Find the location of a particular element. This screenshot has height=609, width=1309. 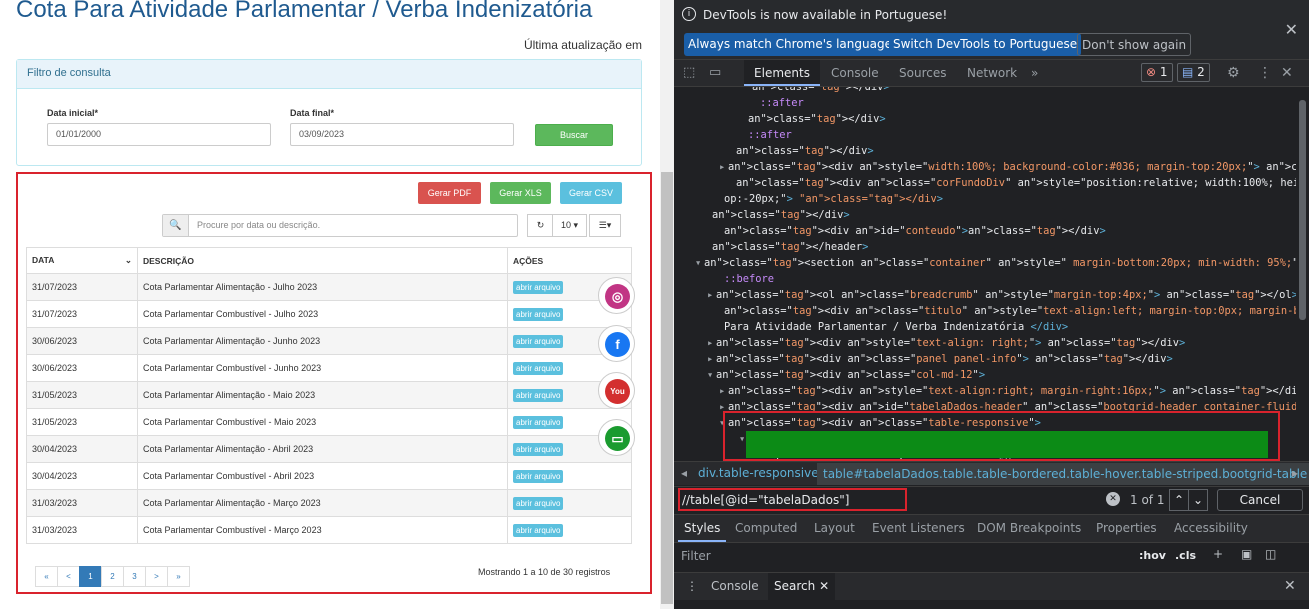

inspect-icon: ⬚ is located at coordinates (689, 73).